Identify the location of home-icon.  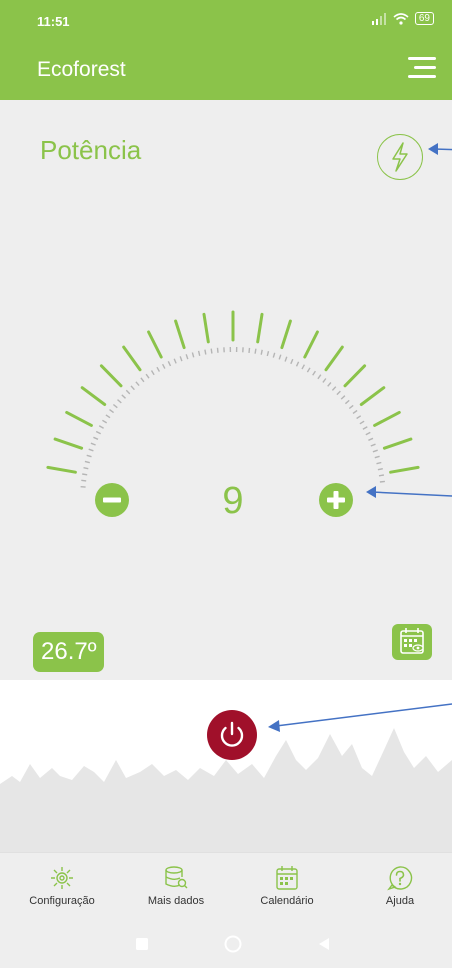
(233, 944).